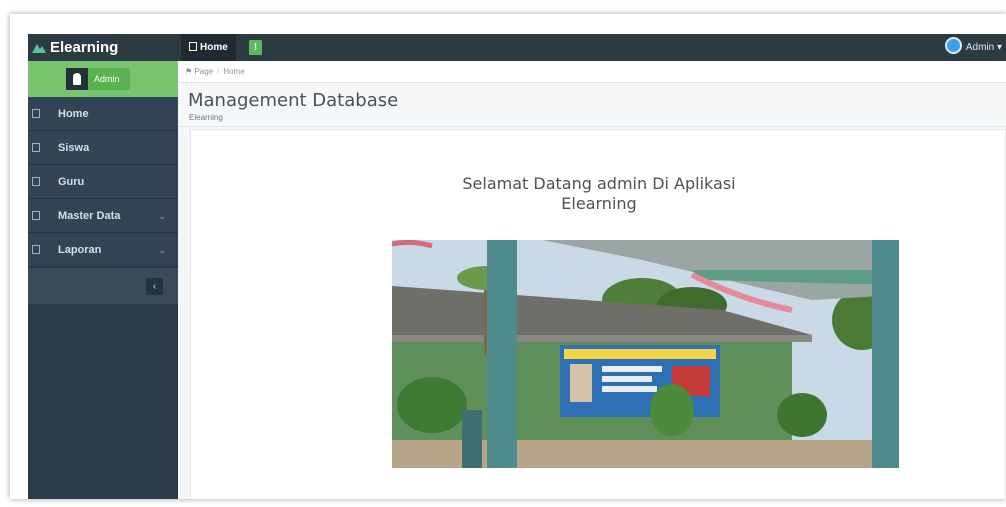  I want to click on user-avatar-icon, so click(953, 45).